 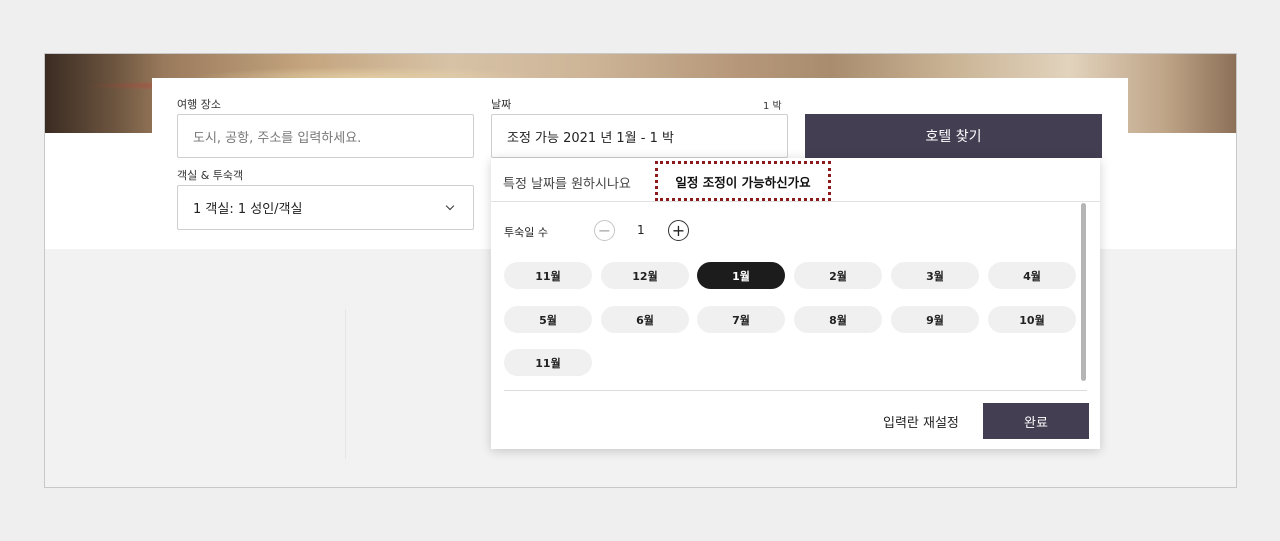 I want to click on tab-specific-dates: 특정 날짜를 원하시나요, so click(x=567, y=182).